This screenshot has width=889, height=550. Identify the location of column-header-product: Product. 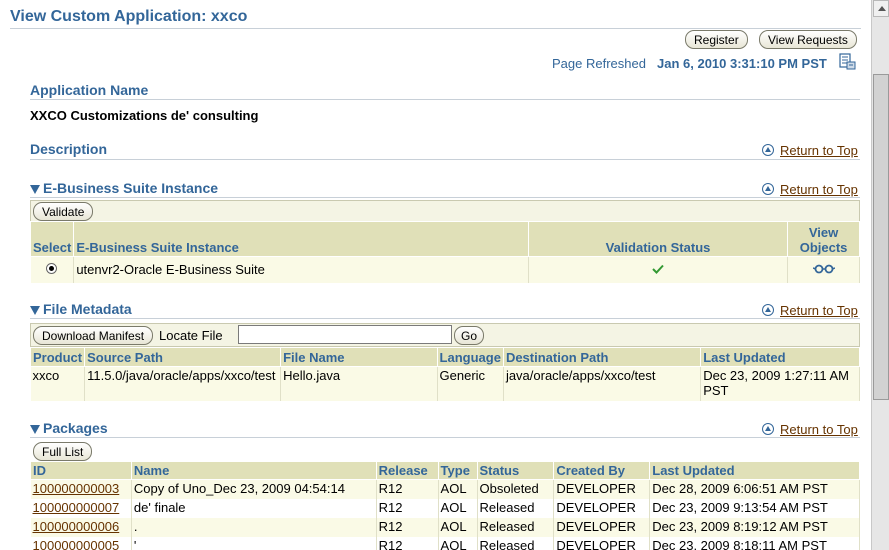
(57, 357).